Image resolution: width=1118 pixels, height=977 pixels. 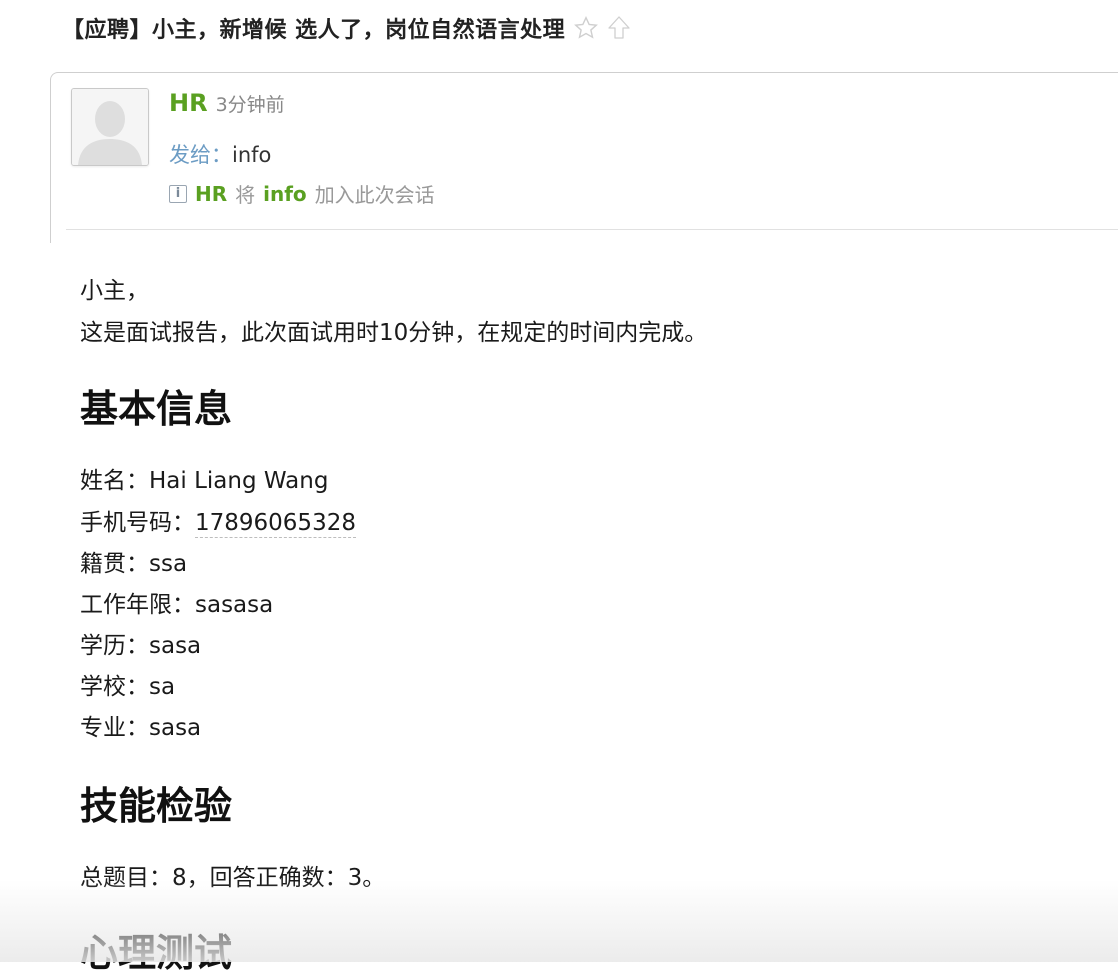 What do you see at coordinates (374, 195) in the screenshot?
I see `notice-action: 加入此次会话` at bounding box center [374, 195].